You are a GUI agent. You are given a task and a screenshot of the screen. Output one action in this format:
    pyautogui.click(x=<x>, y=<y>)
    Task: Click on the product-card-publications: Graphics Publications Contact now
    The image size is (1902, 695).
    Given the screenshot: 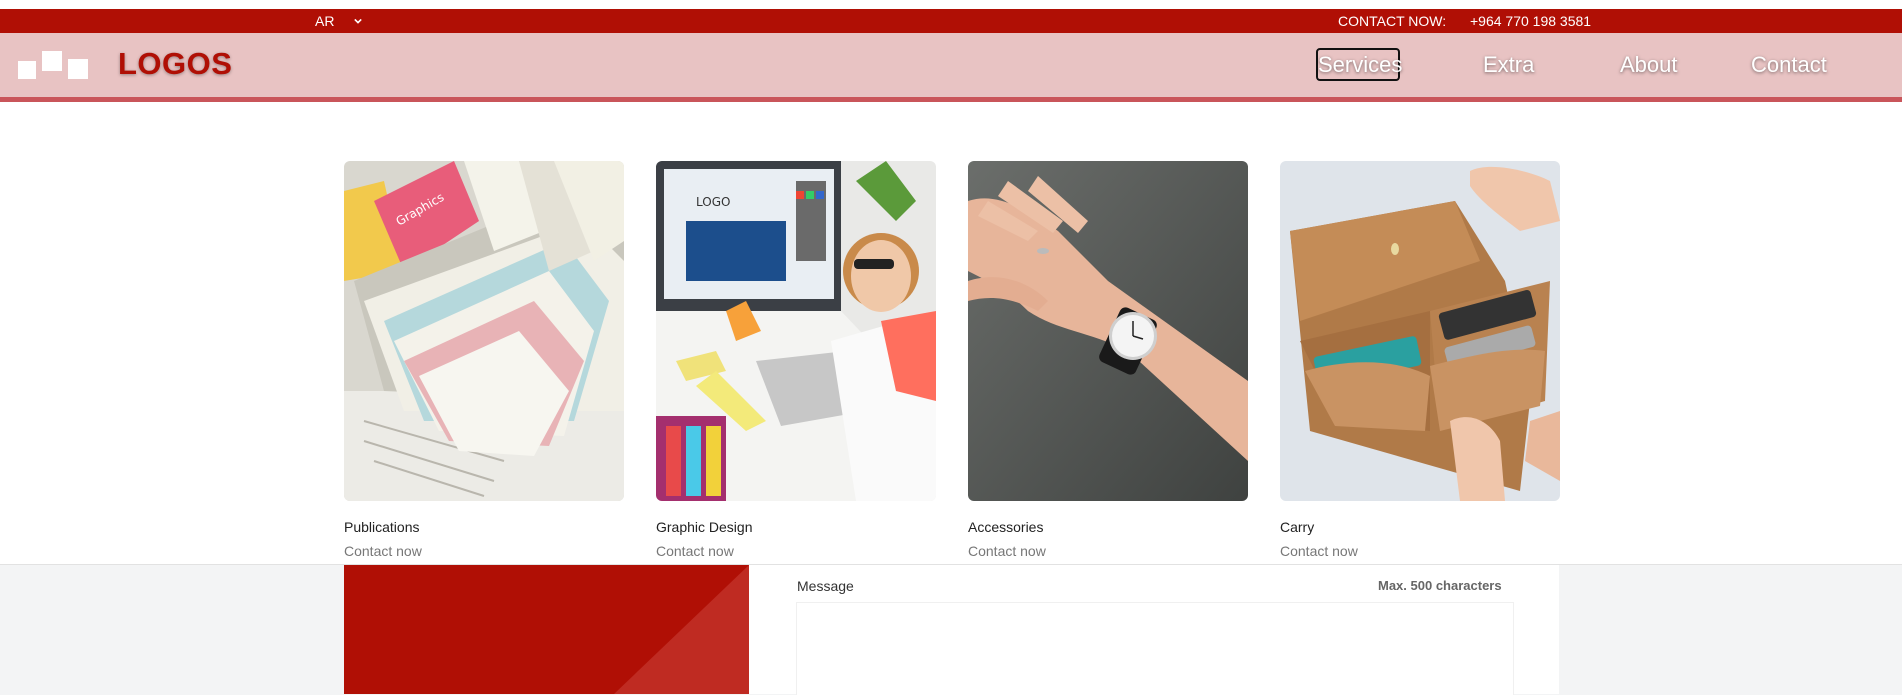 What is the action you would take?
    pyautogui.click(x=484, y=360)
    